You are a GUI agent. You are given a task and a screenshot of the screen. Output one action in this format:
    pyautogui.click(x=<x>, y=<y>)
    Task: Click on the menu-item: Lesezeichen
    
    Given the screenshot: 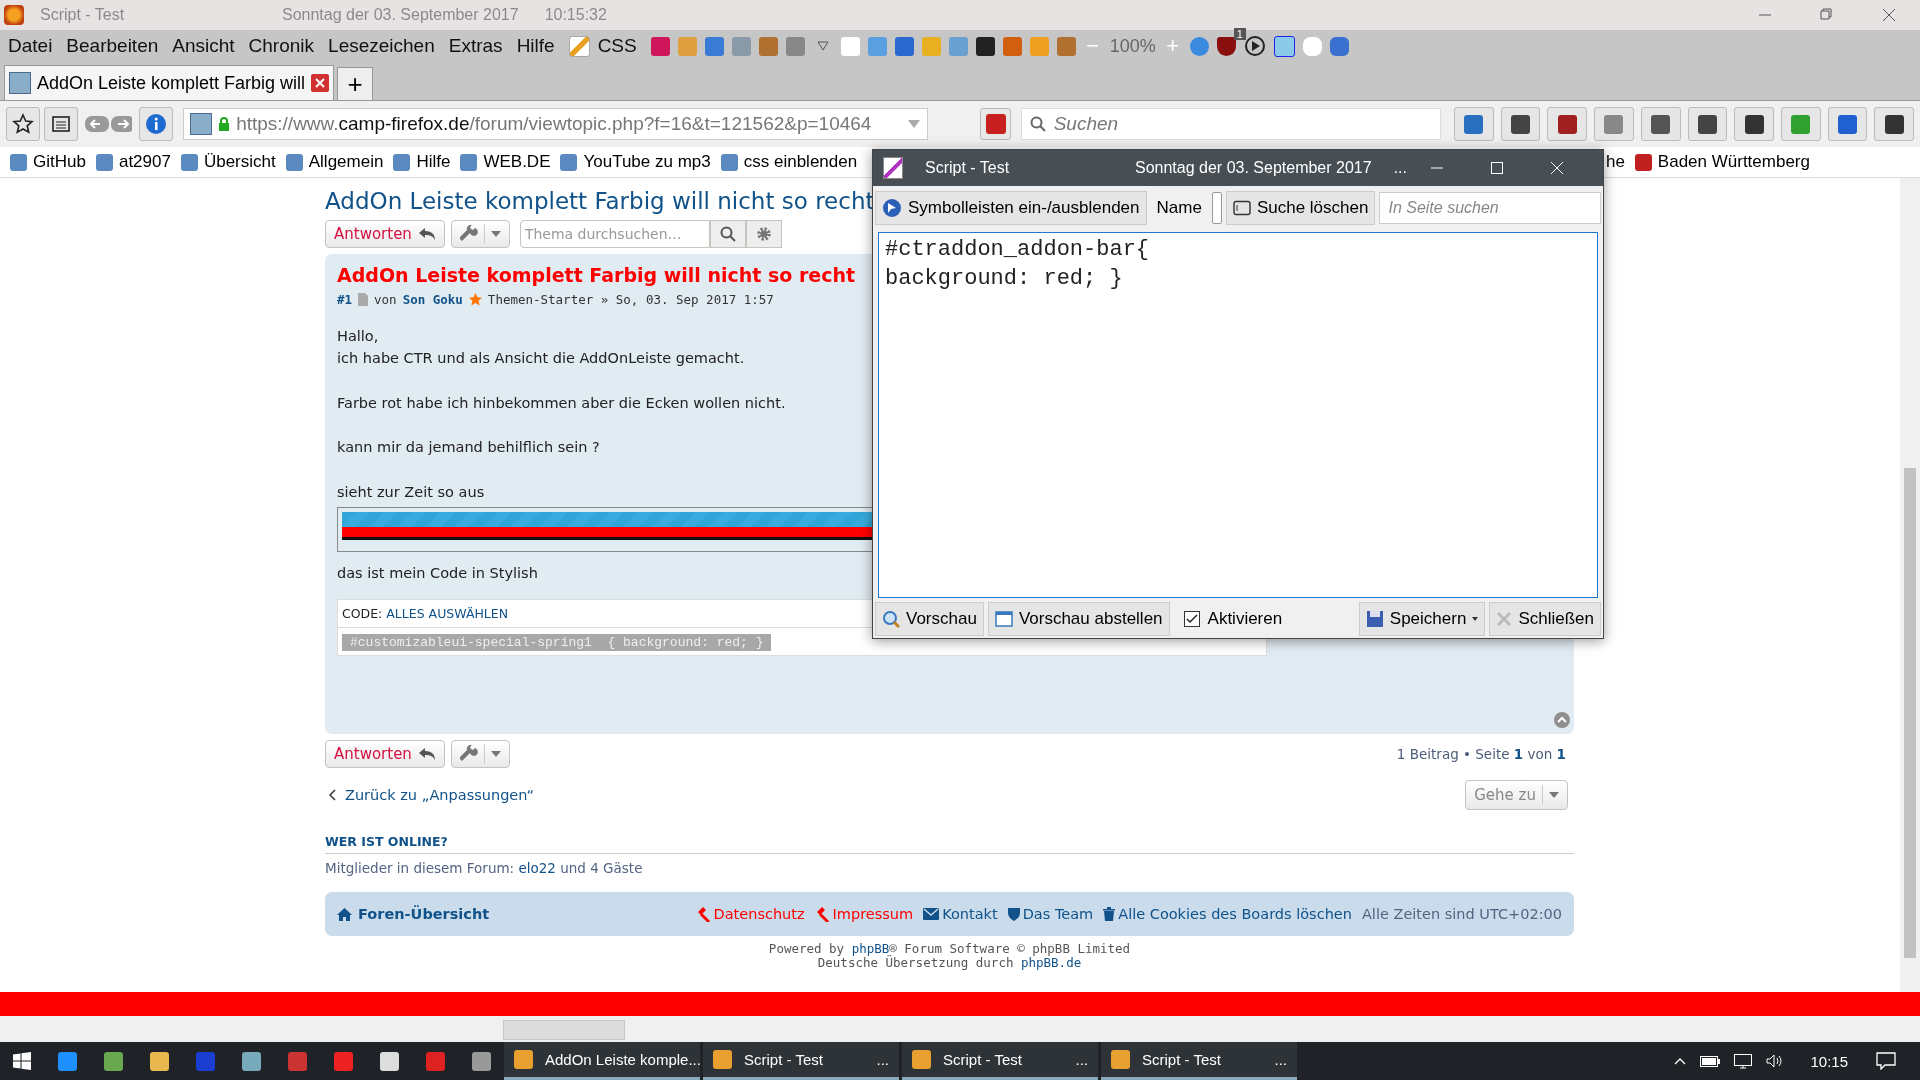 What is the action you would take?
    pyautogui.click(x=381, y=46)
    